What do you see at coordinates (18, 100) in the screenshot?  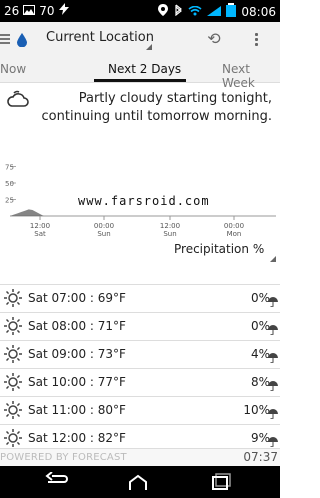 I see `partly-cloudy-icon` at bounding box center [18, 100].